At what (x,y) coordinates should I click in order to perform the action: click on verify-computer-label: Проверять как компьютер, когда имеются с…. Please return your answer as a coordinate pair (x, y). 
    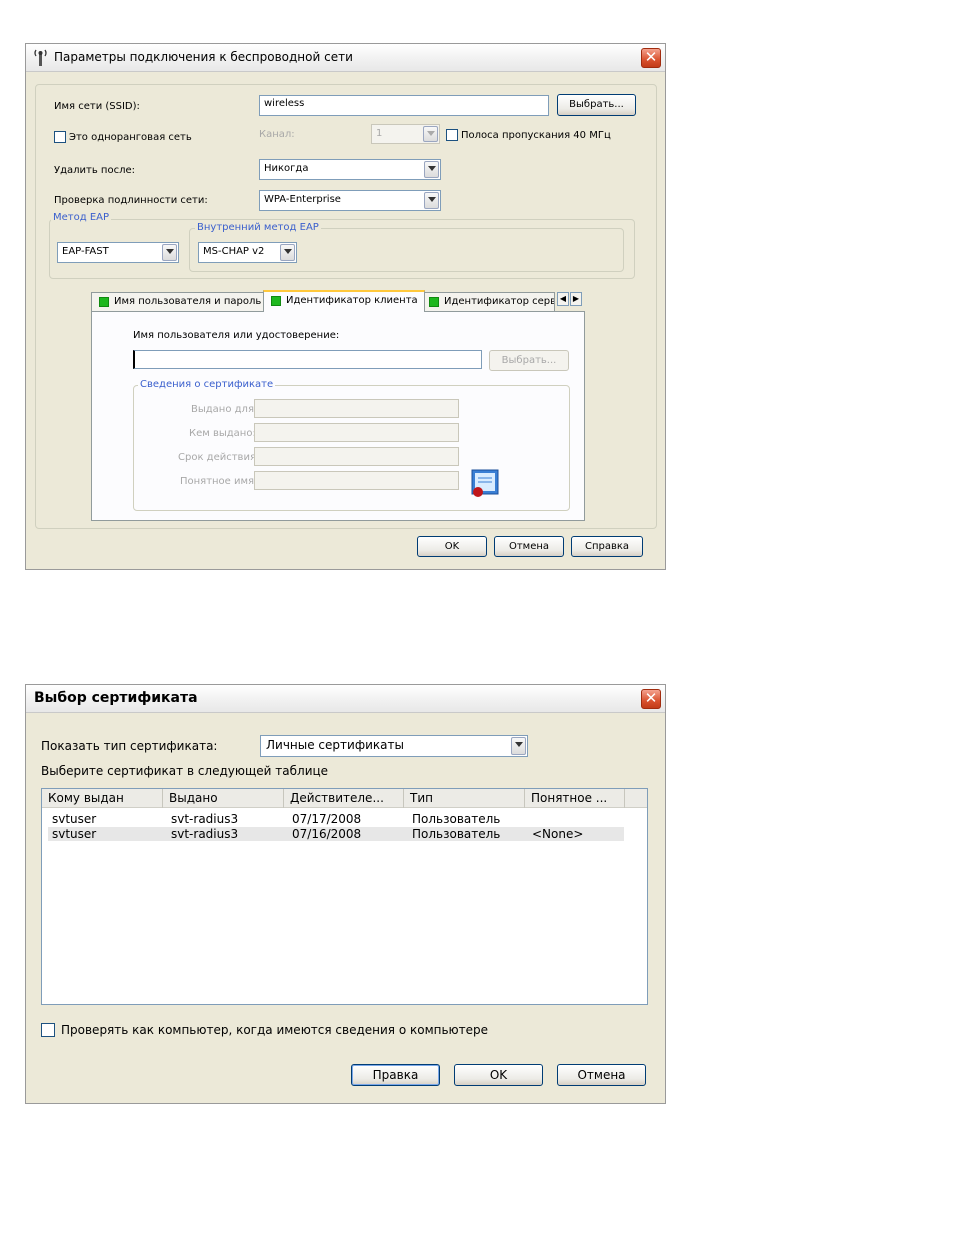
    Looking at the image, I should click on (275, 1030).